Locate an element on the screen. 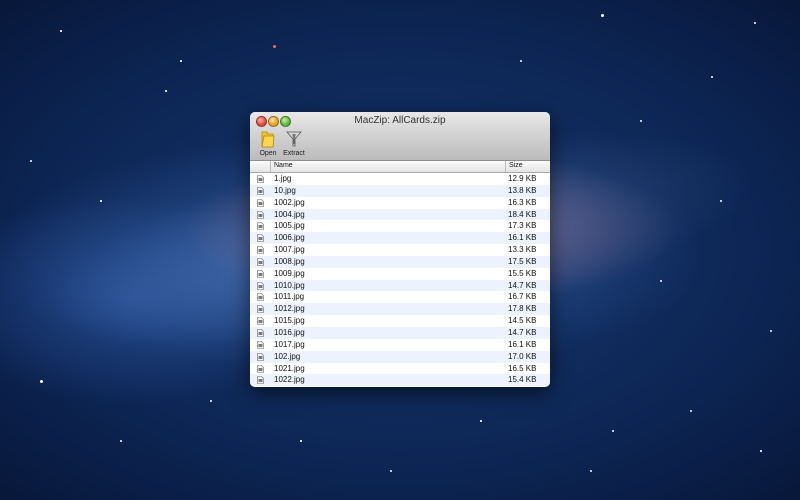 This screenshot has width=800, height=500. file-size: 17.3 KB is located at coordinates (522, 226).